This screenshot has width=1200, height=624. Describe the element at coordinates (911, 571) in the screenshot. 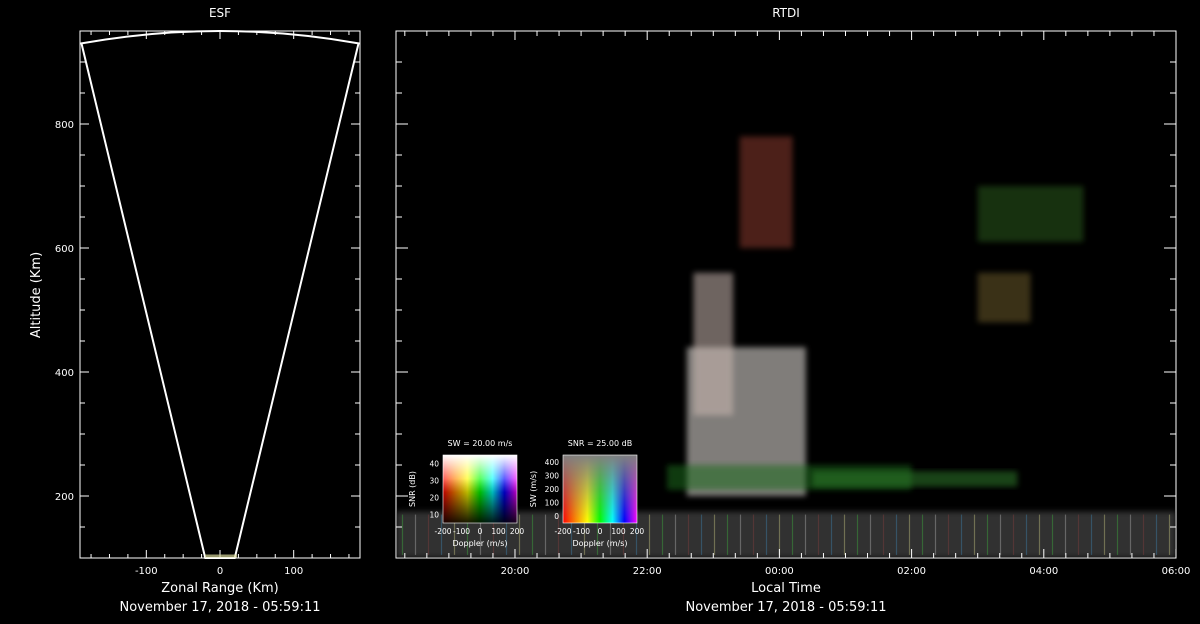

I see `rtdi-xtick-label: 02:00` at that location.